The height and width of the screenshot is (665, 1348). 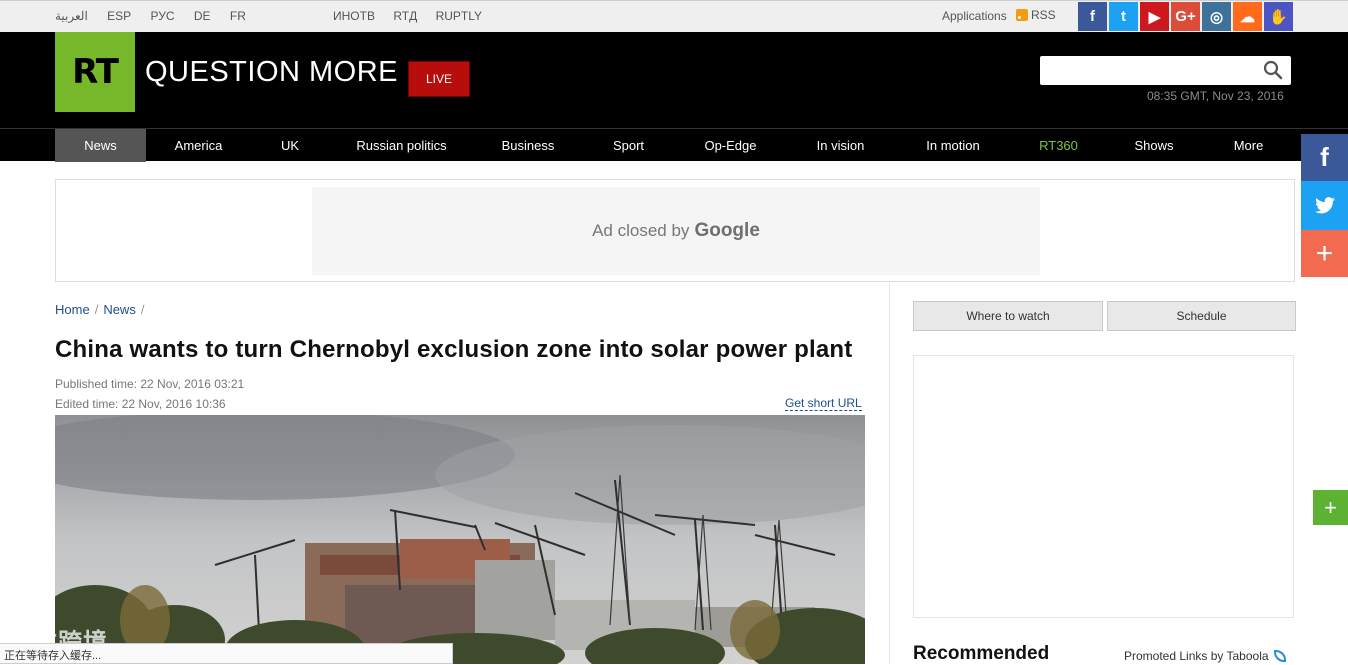 I want to click on add-share-button: +, so click(x=1330, y=507).